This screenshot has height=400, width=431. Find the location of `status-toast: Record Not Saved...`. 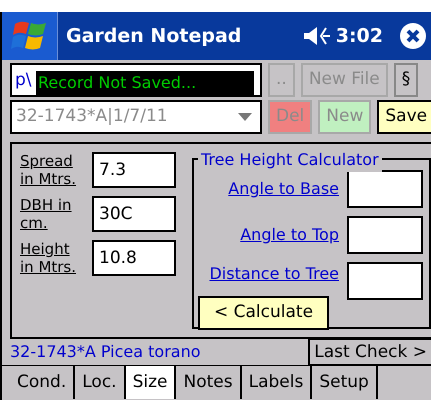

status-toast: Record Not Saved... is located at coordinates (145, 83).